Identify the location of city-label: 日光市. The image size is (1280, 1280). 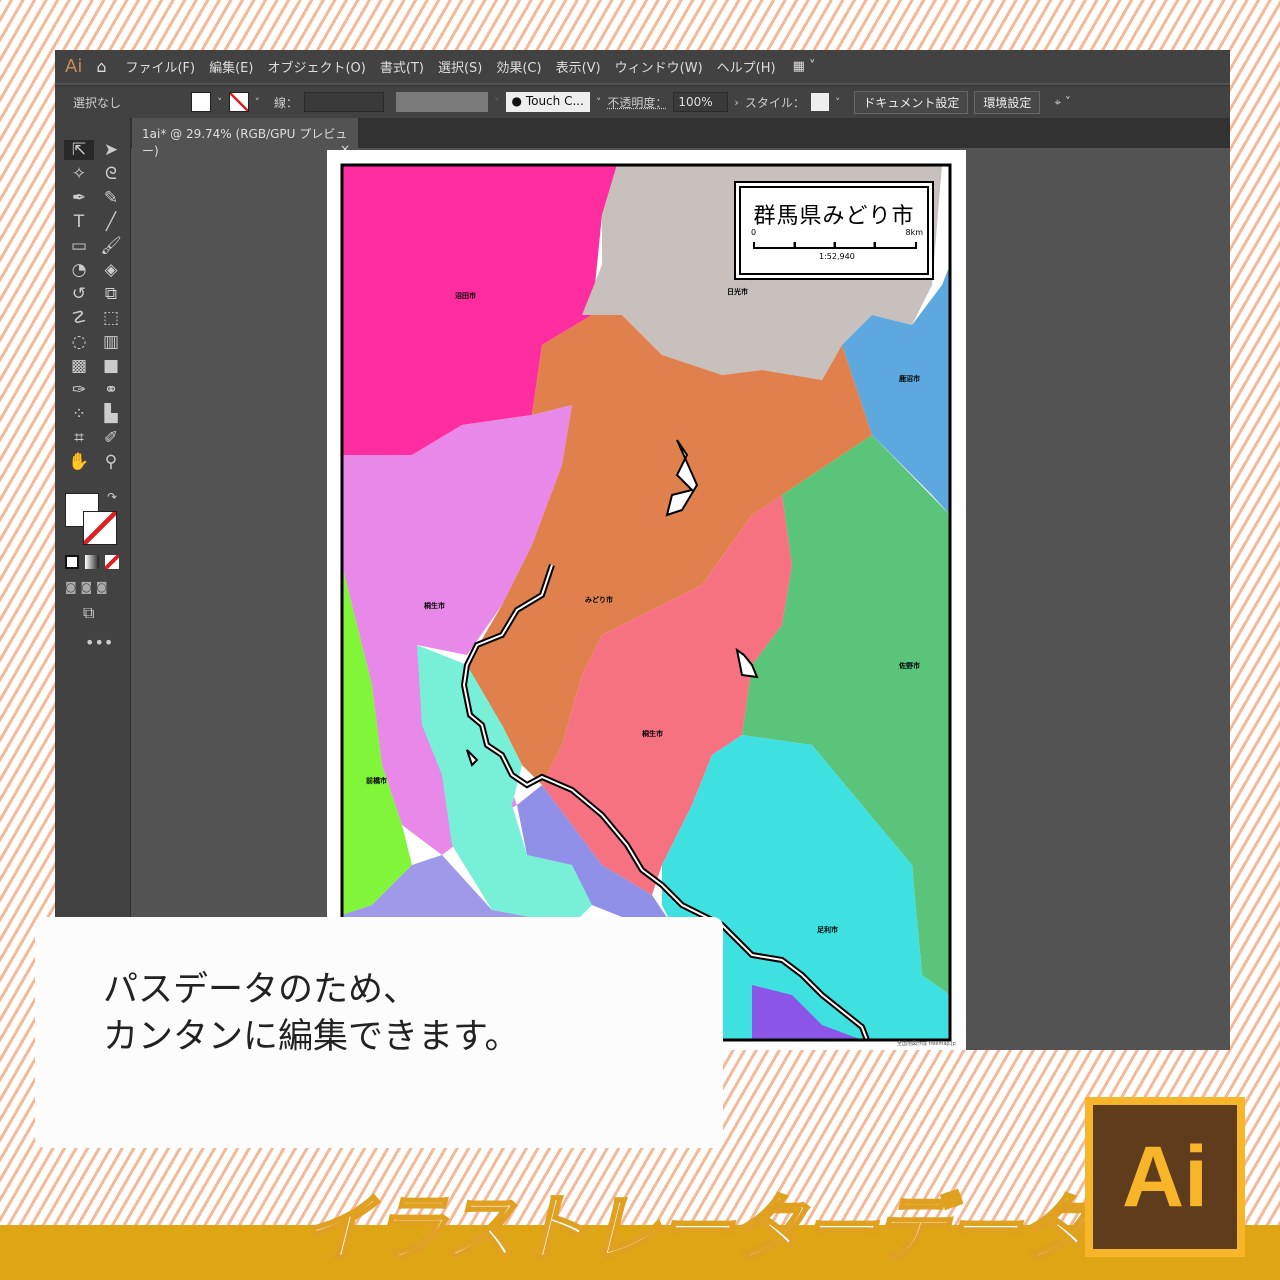
(737, 291).